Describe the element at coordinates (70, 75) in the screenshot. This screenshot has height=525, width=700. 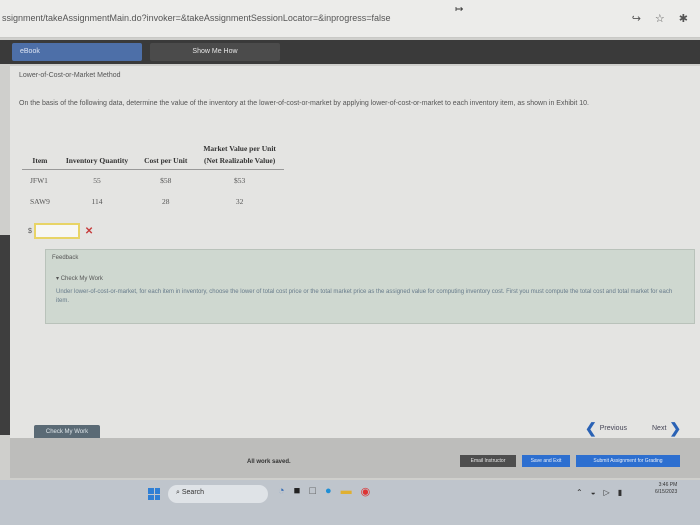
I see `question-title: Lower-of-Cost-or-Market Method` at that location.